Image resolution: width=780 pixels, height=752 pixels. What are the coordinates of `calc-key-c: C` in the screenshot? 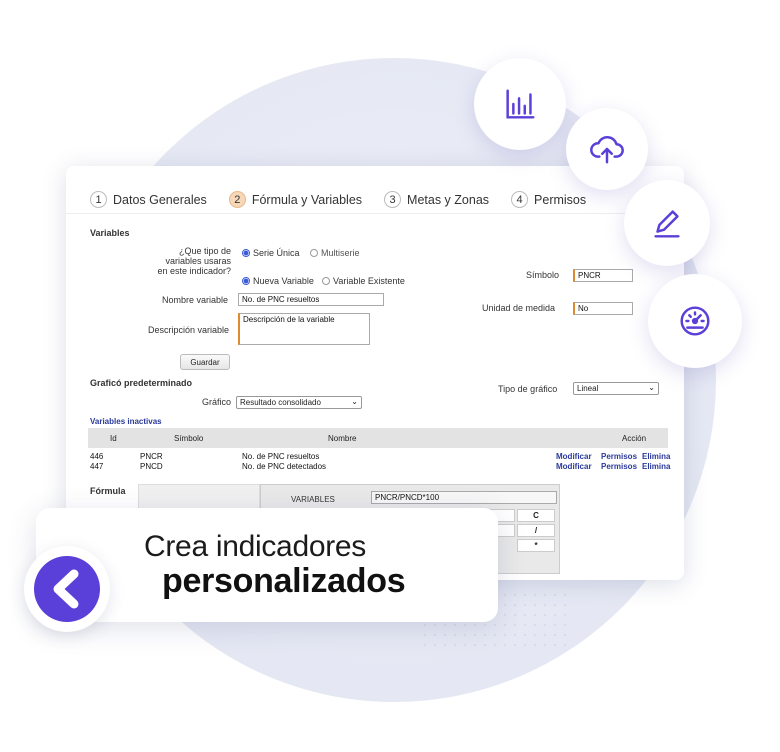 It's located at (536, 515).